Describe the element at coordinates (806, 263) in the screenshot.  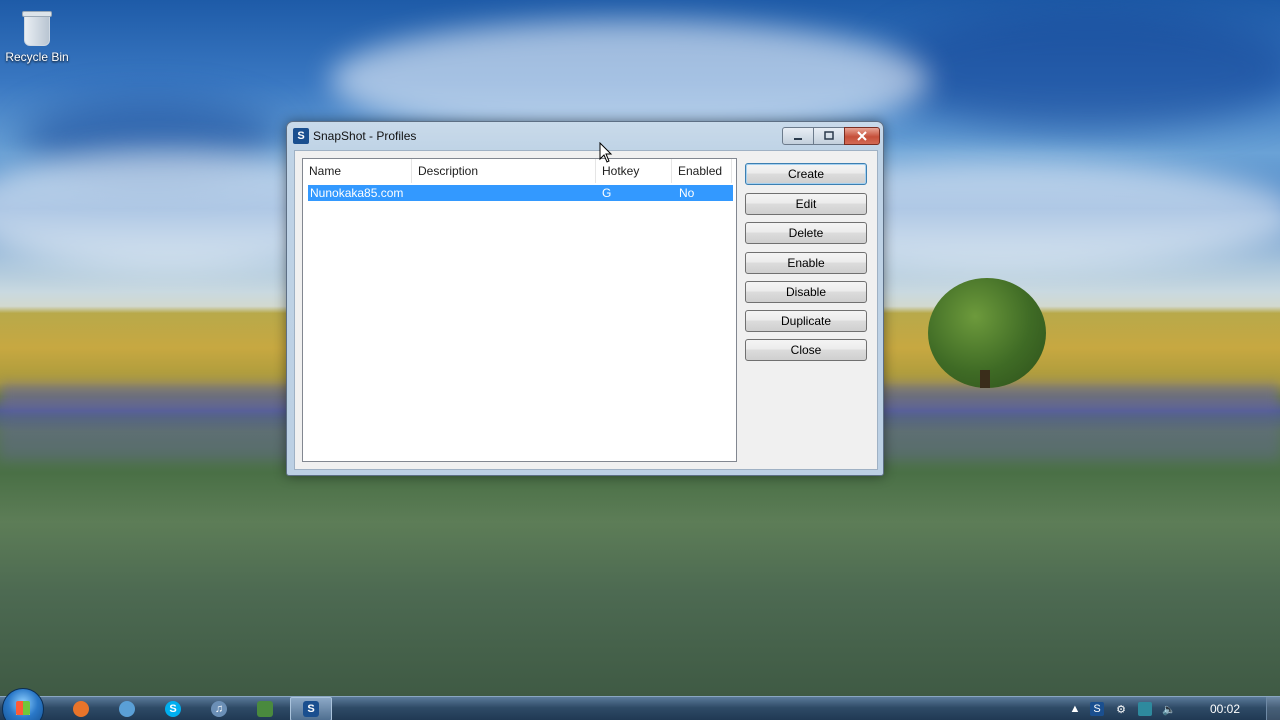
I see `enable-button: Enable` at that location.